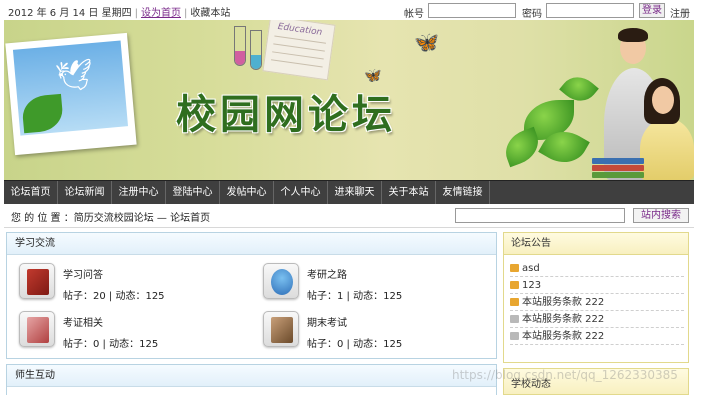 The height and width of the screenshot is (395, 722). Describe the element at coordinates (355, 296) in the screenshot. I see `forum-stat: 帖子：1 | 动态：125` at that location.